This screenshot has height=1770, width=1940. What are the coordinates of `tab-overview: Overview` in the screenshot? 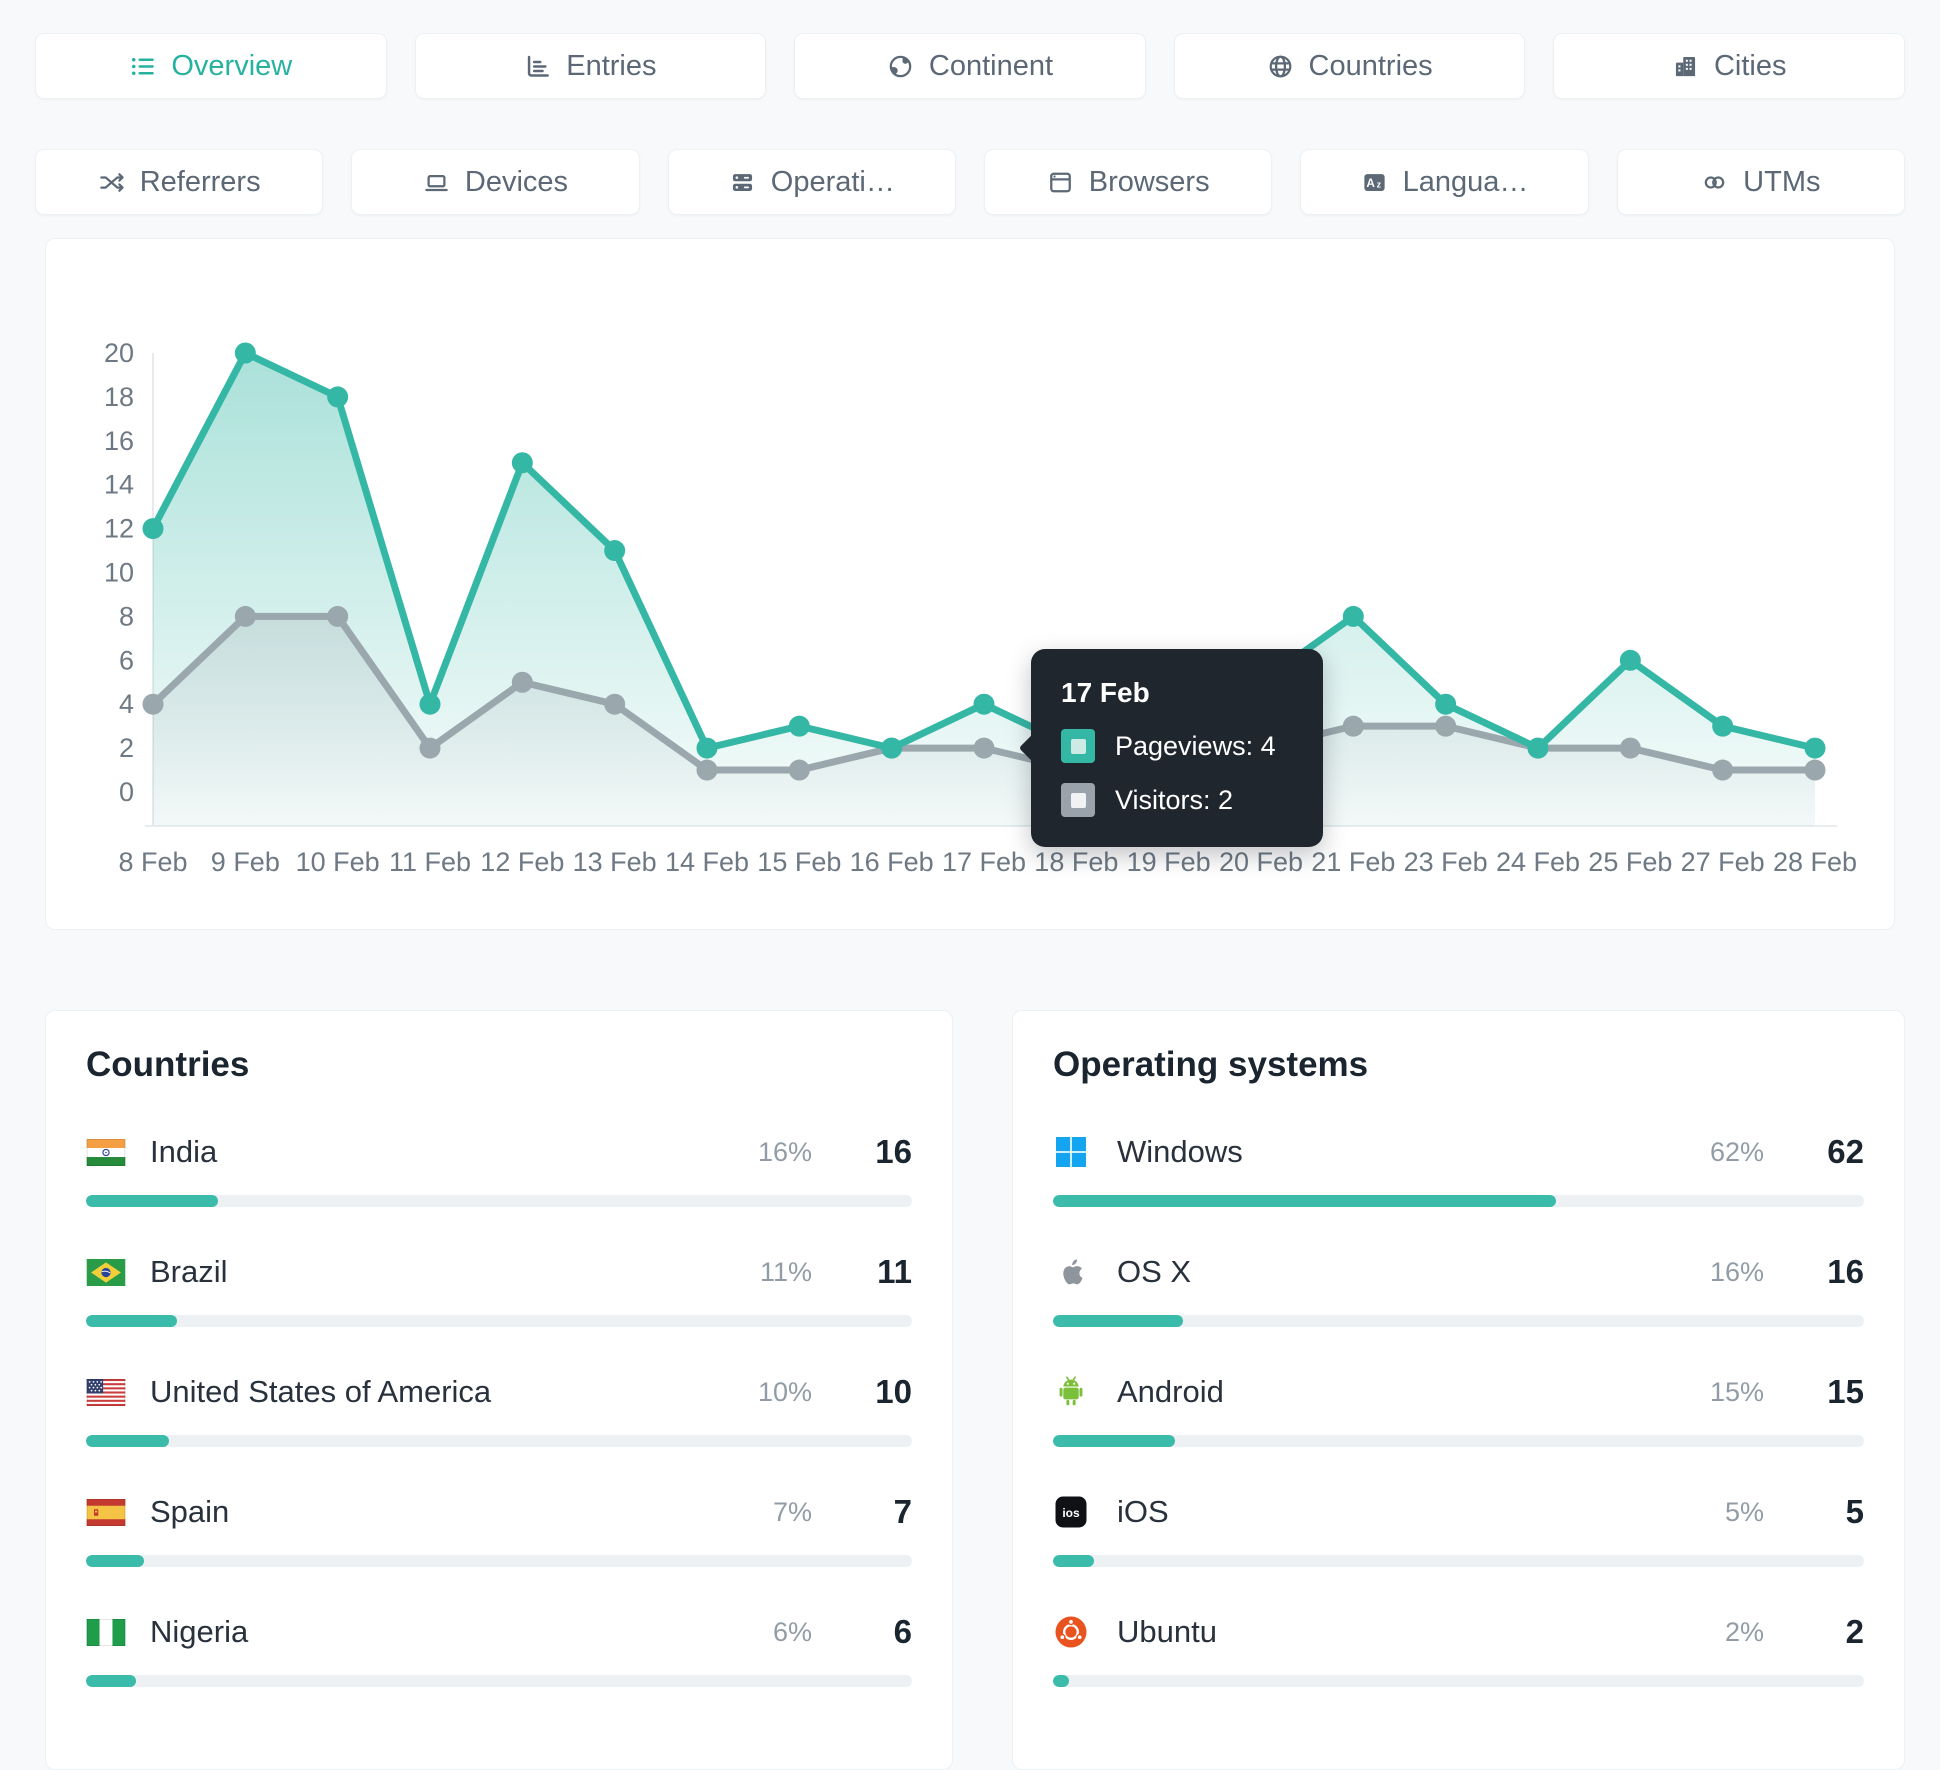 It's located at (211, 66).